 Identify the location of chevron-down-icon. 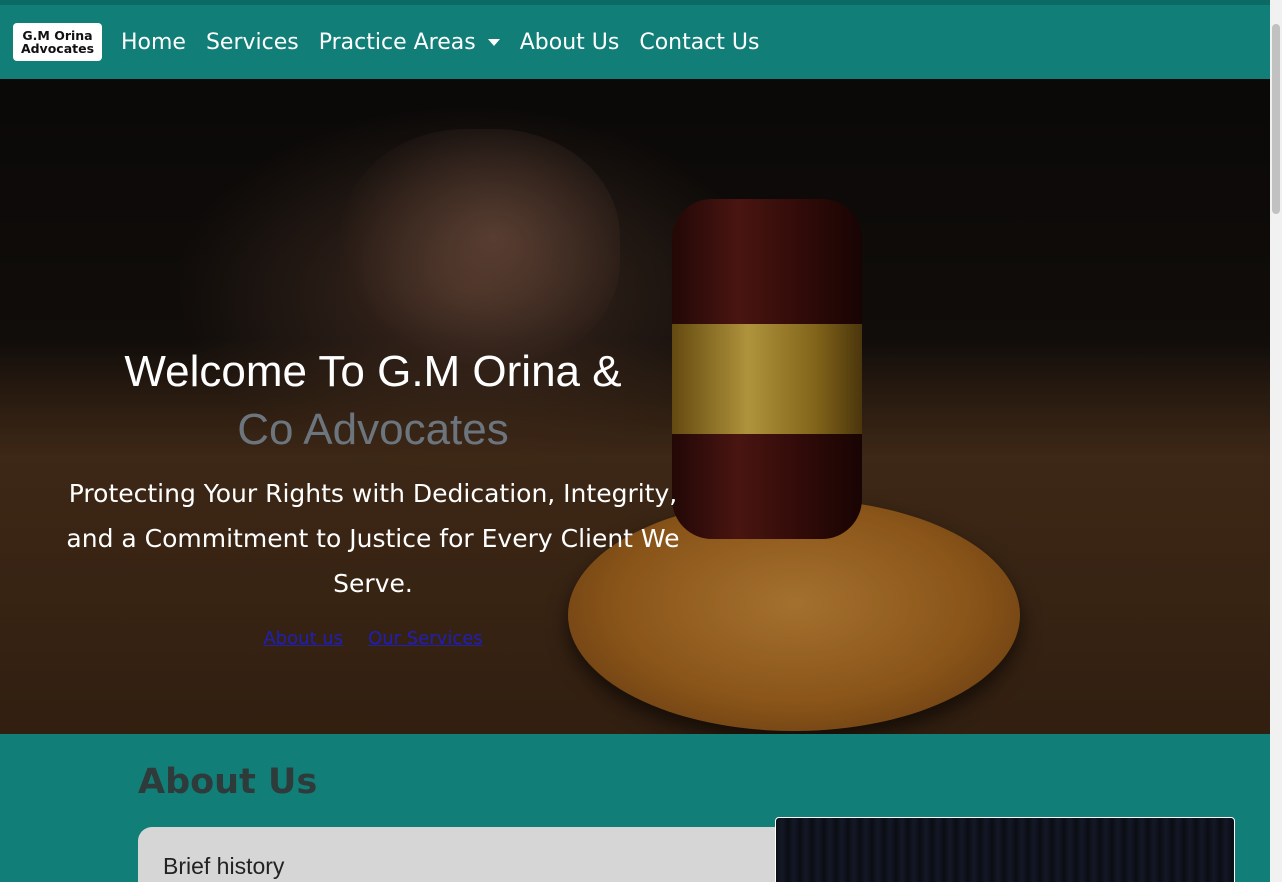
(493, 42).